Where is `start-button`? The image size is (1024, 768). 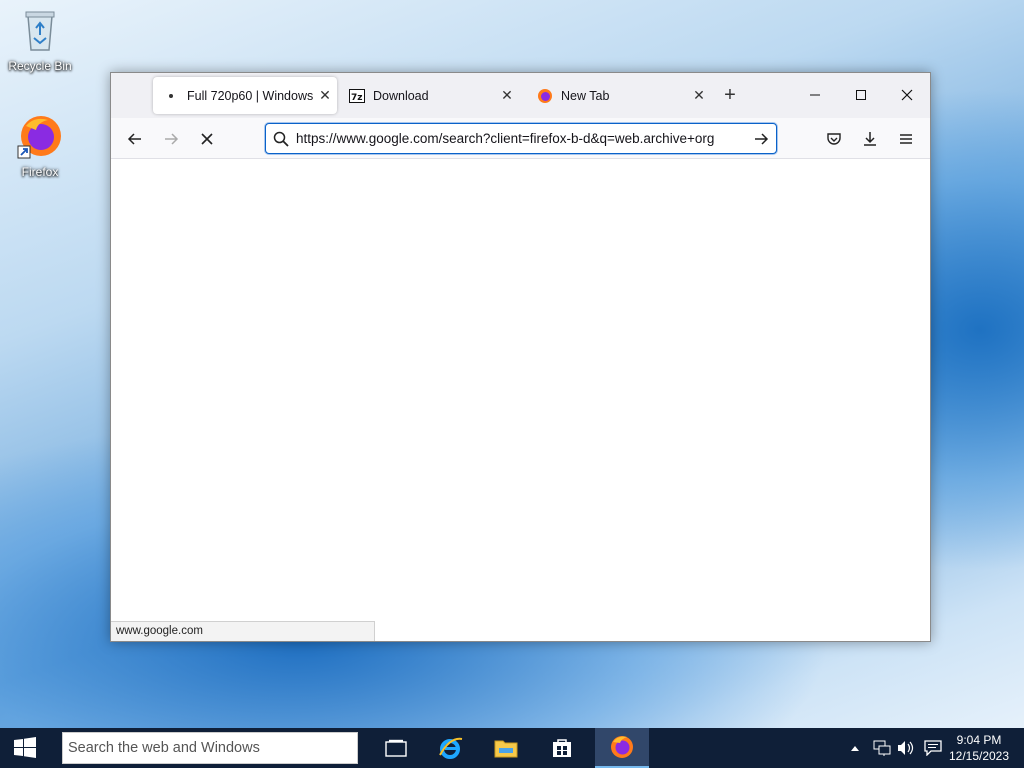
start-button is located at coordinates (25, 748).